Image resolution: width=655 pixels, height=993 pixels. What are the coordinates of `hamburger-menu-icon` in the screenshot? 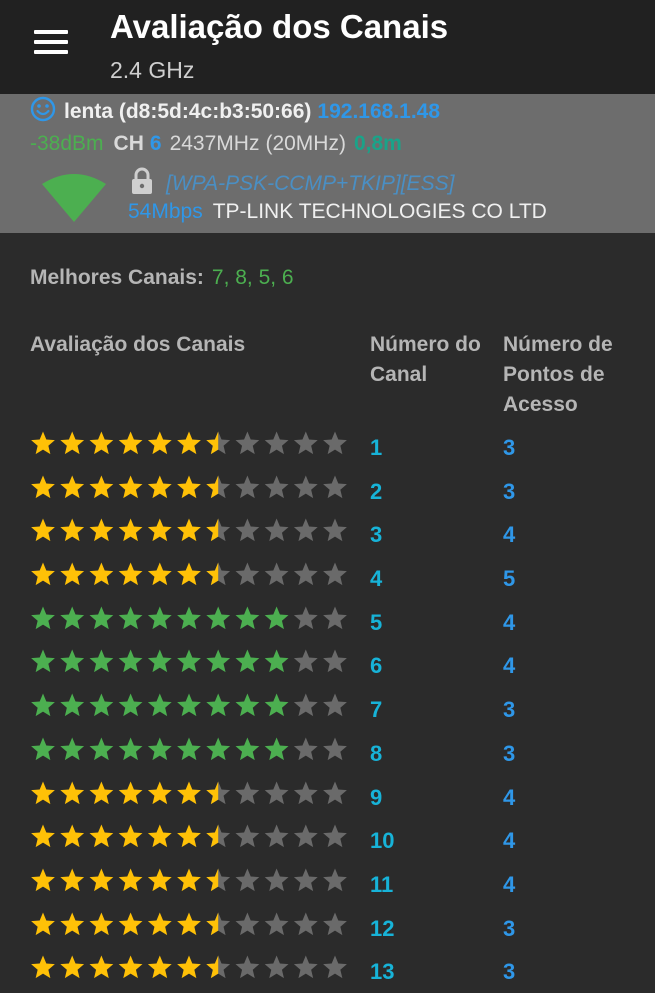 It's located at (50, 42).